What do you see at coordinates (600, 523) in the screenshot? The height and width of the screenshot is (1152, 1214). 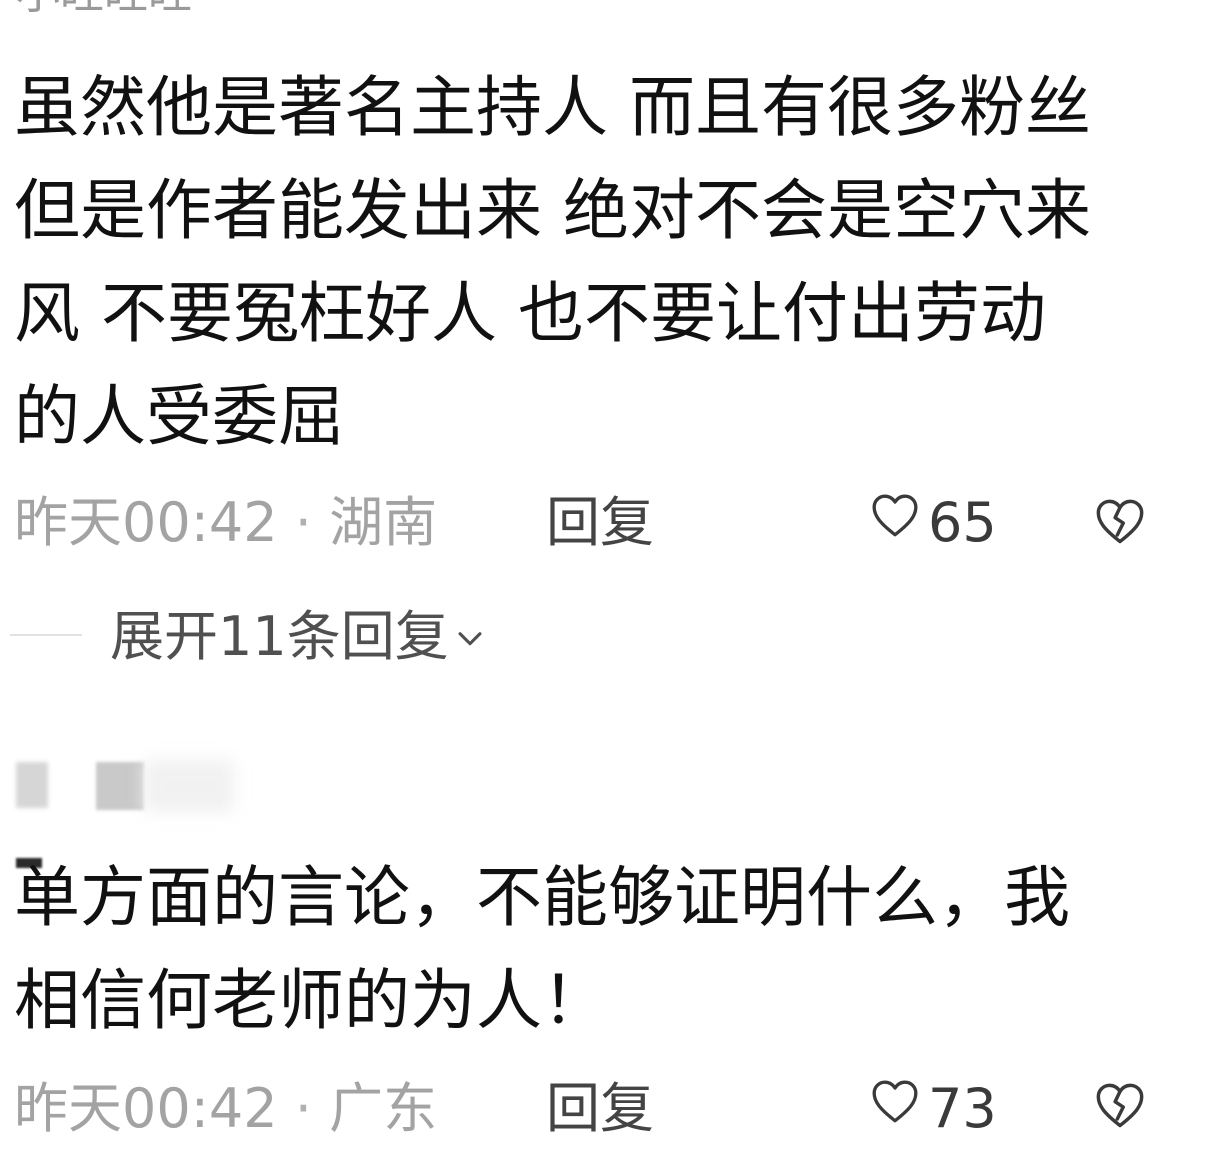 I see `comment-1-reply-button: 回复` at bounding box center [600, 523].